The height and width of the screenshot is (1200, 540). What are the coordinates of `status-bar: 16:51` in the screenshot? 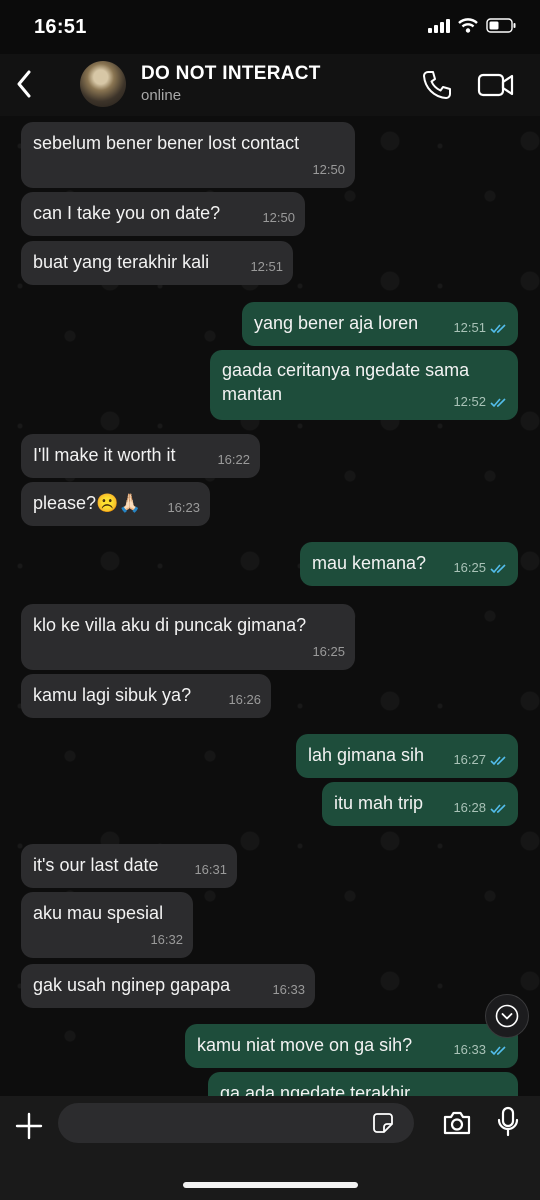 It's located at (270, 27).